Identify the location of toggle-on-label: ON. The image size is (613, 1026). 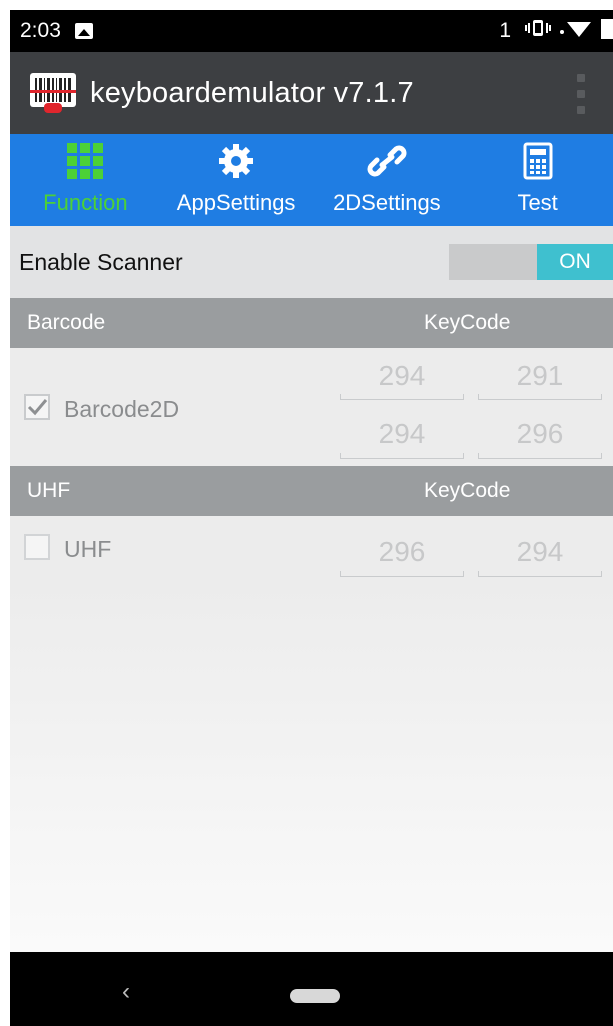
(575, 262).